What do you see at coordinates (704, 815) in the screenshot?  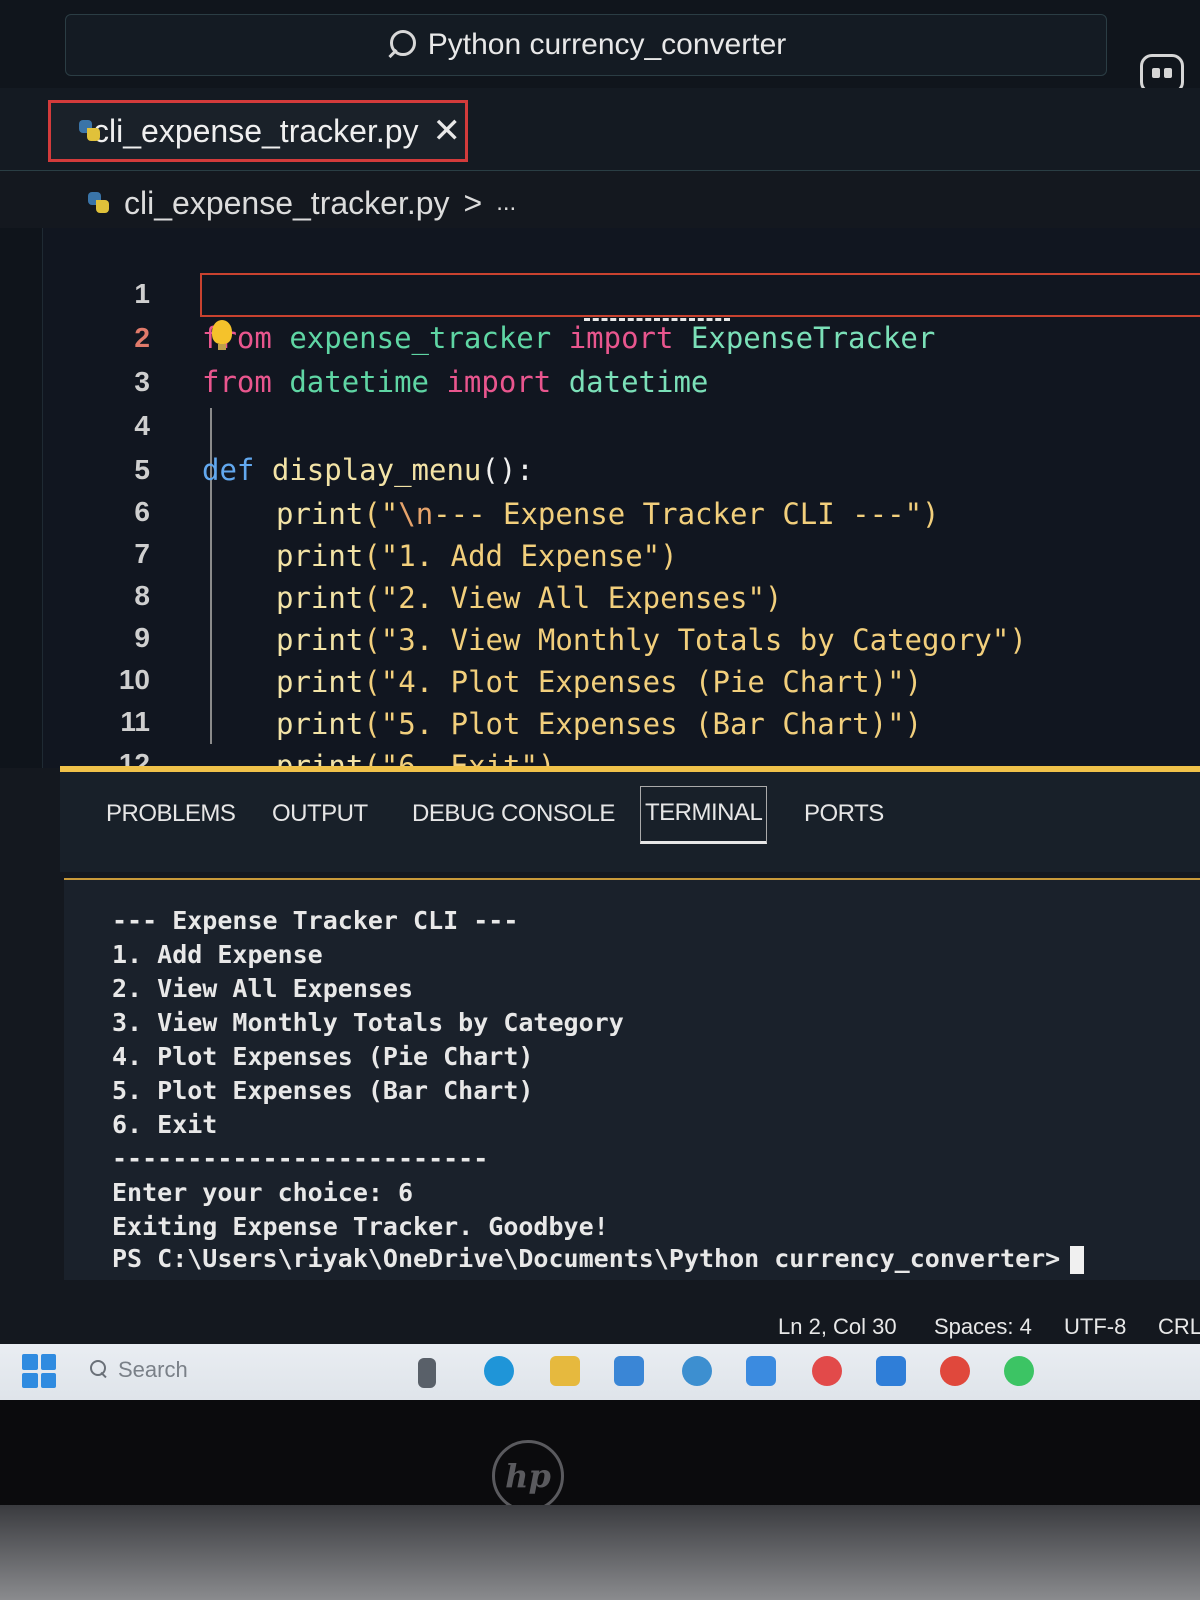 I see `tab-terminal: TERMINAL` at bounding box center [704, 815].